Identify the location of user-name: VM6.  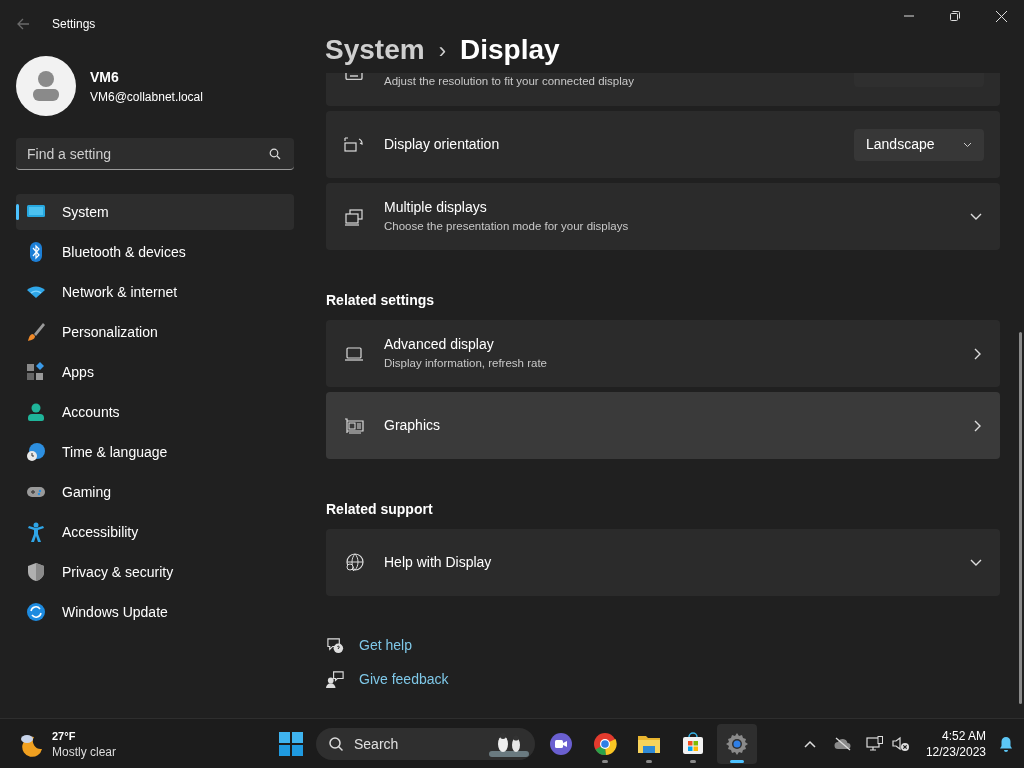
(105, 77).